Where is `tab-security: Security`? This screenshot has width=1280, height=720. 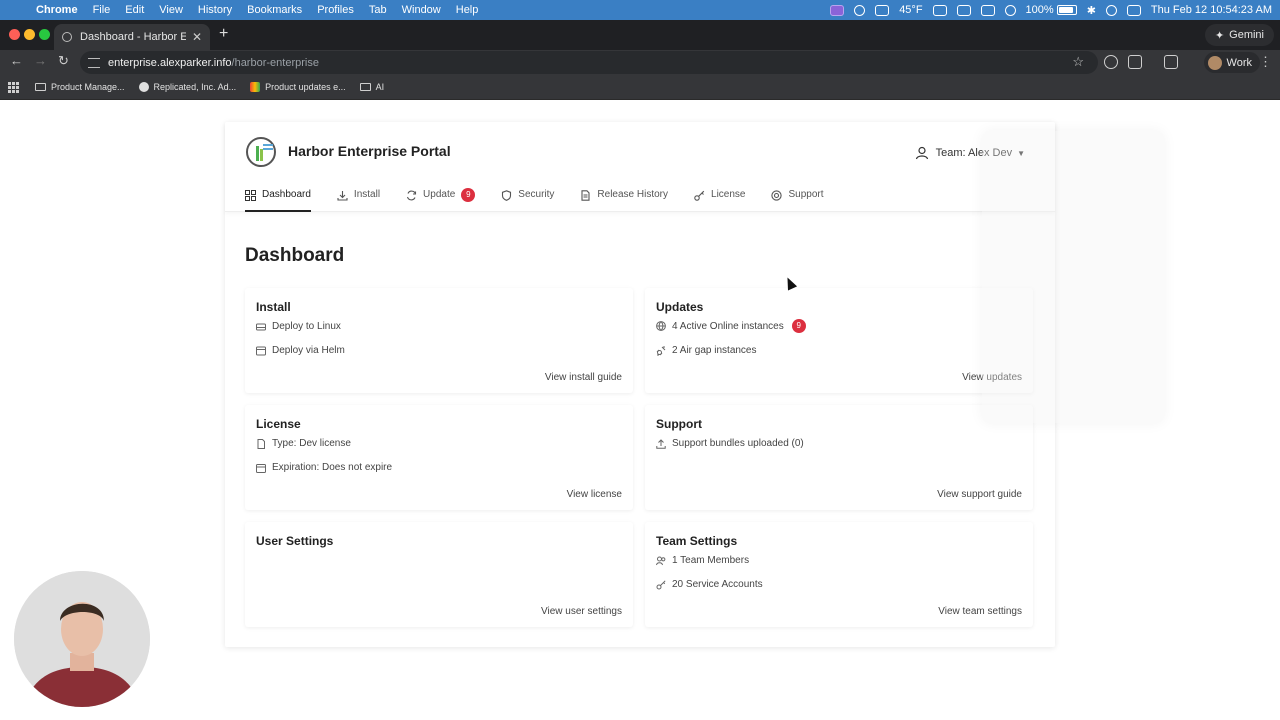 tab-security: Security is located at coordinates (527, 199).